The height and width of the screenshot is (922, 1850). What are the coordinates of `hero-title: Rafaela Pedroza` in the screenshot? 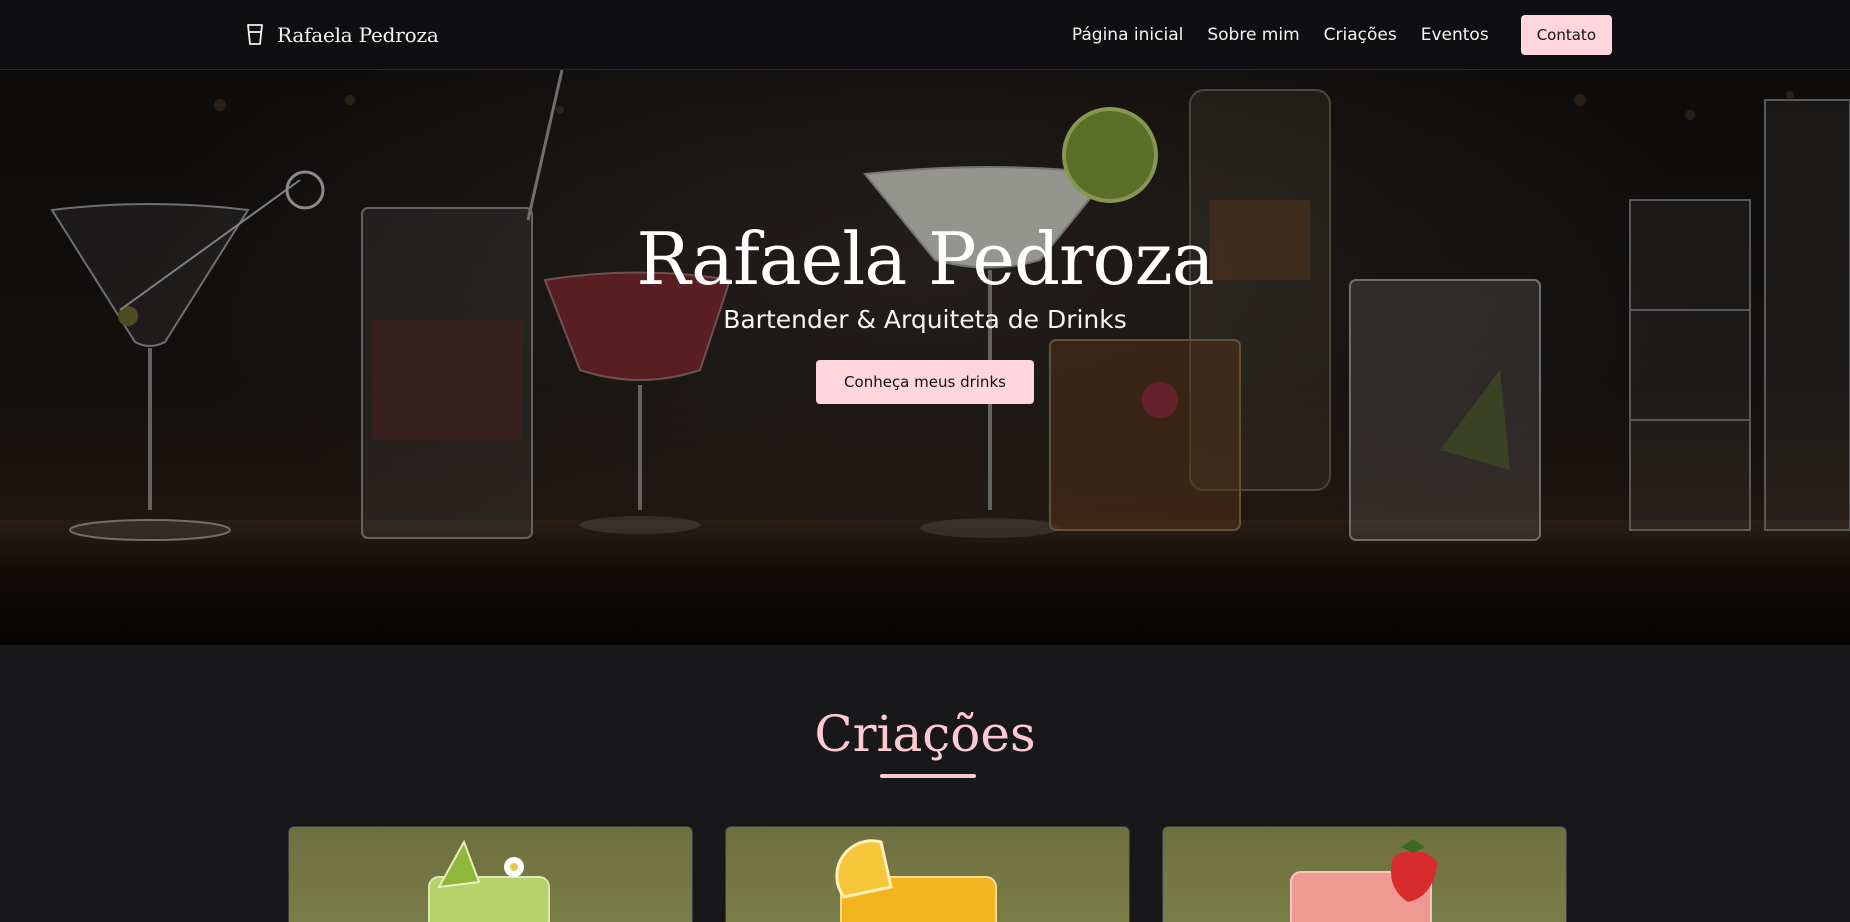 It's located at (925, 259).